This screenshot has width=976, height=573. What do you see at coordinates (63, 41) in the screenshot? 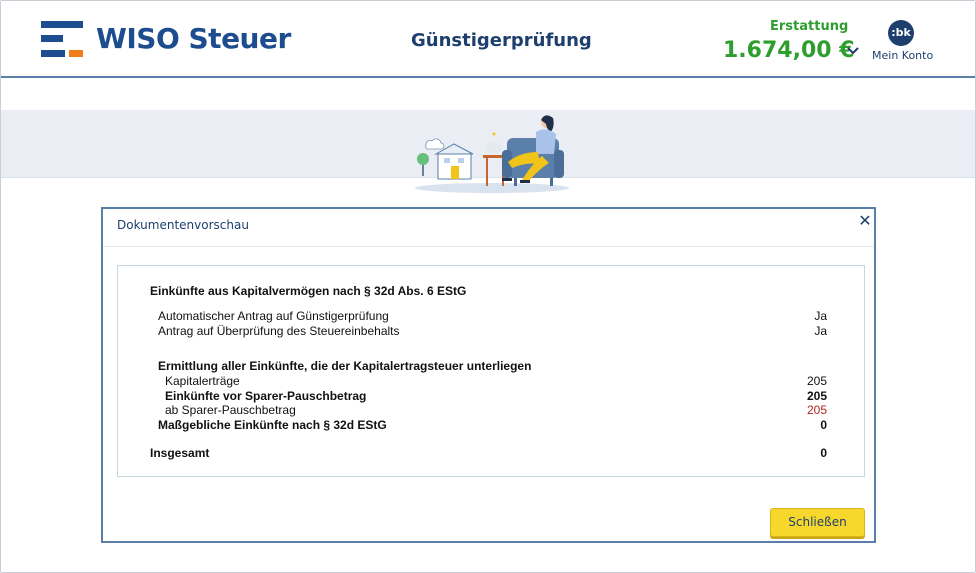
I see `wiso-logo-icon` at bounding box center [63, 41].